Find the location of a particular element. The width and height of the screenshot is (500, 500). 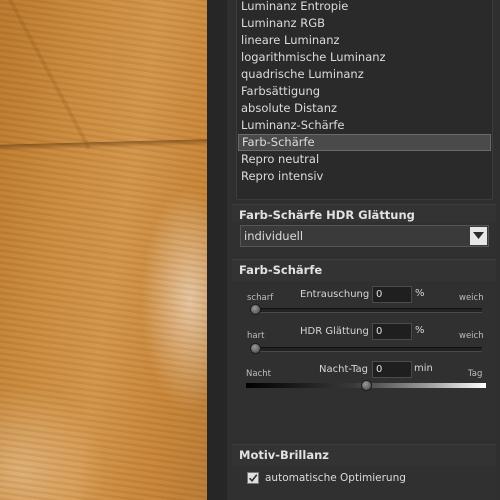

daynight-unit: min is located at coordinates (423, 368).